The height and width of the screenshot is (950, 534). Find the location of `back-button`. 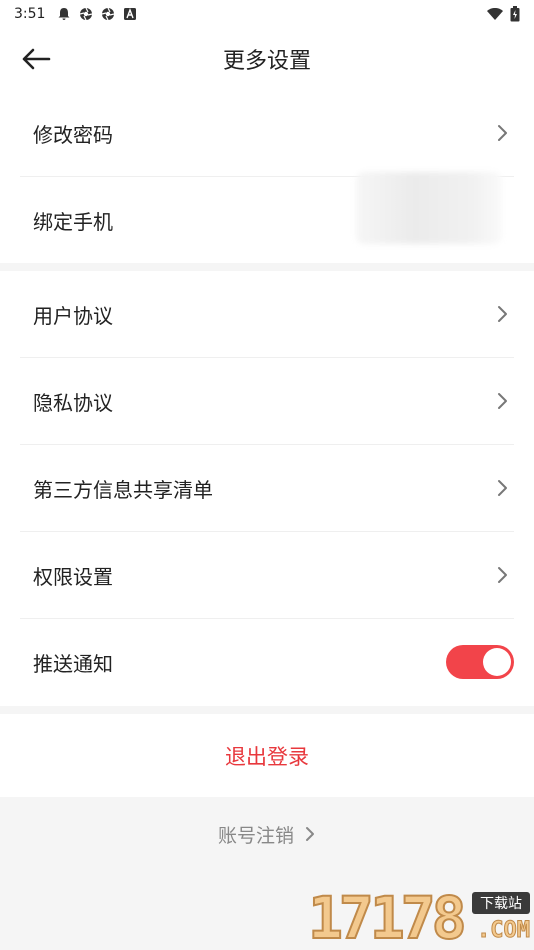

back-button is located at coordinates (36, 59).